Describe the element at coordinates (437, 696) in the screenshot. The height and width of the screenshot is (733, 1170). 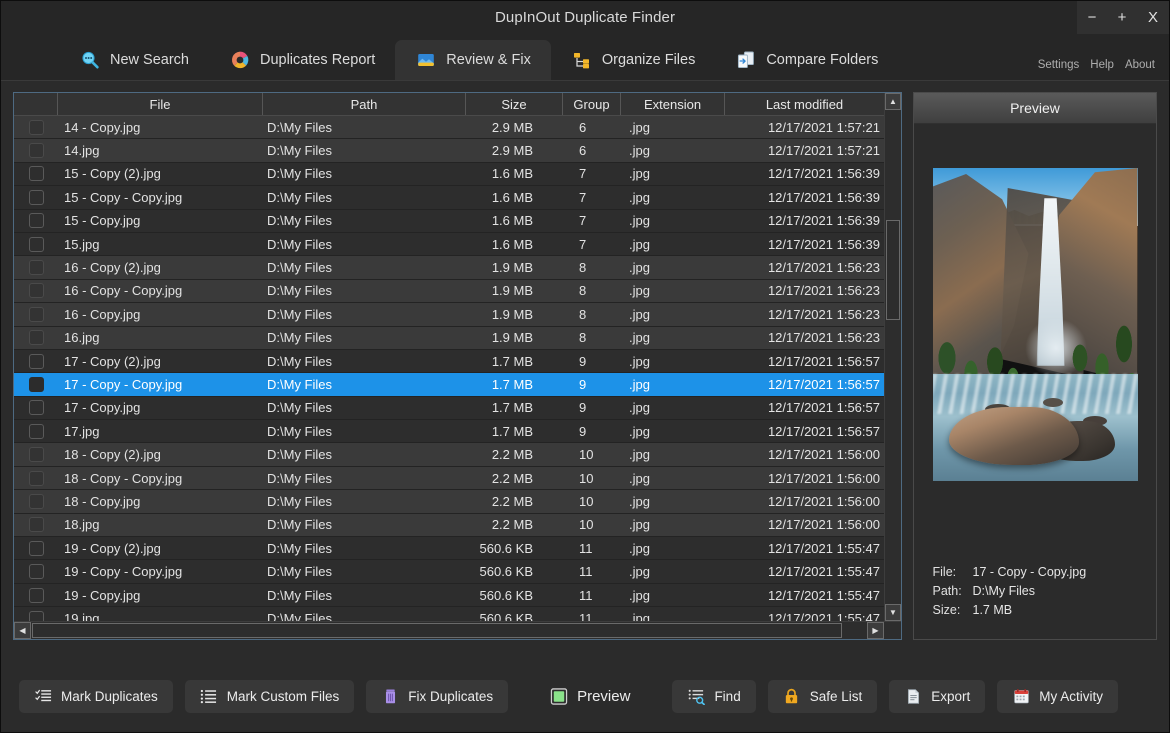
I see `fix-duplicates-button: Fix Duplicates` at that location.